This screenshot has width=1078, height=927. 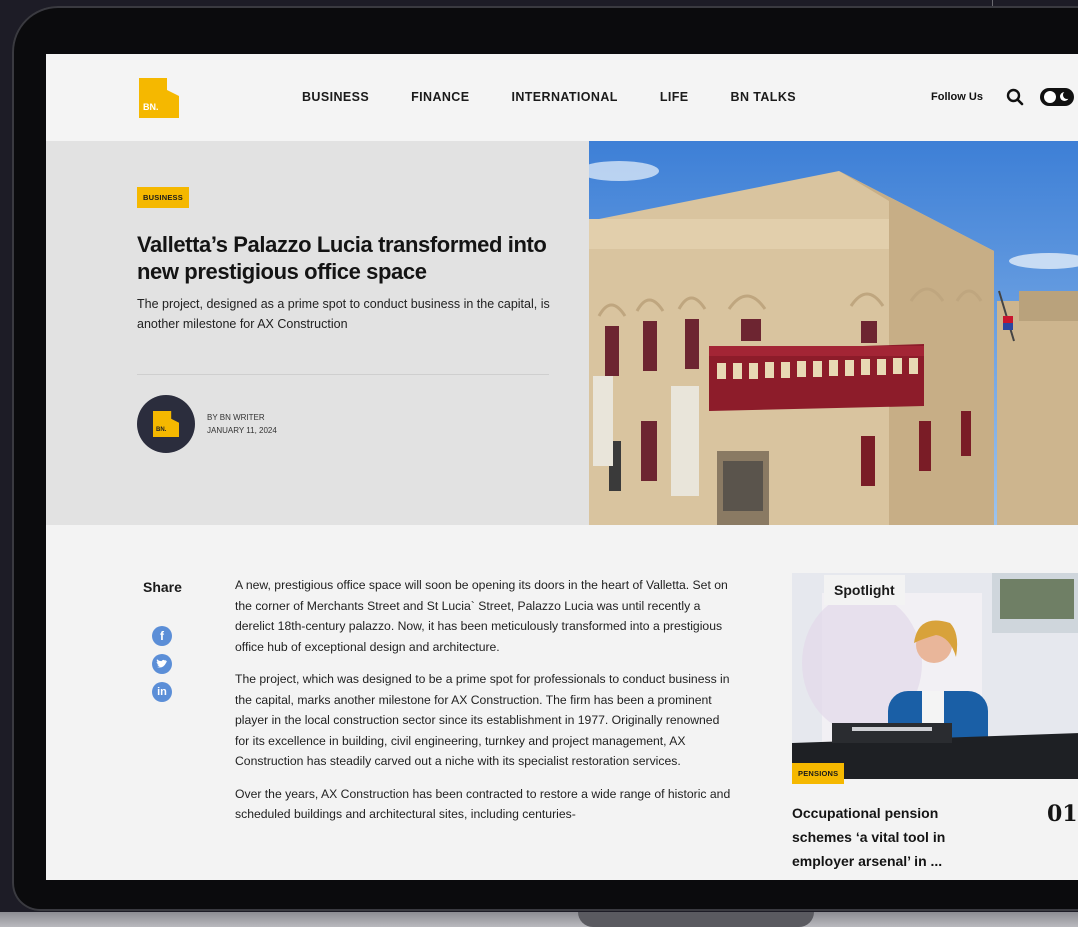 I want to click on toggle-knob, so click(x=1050, y=97).